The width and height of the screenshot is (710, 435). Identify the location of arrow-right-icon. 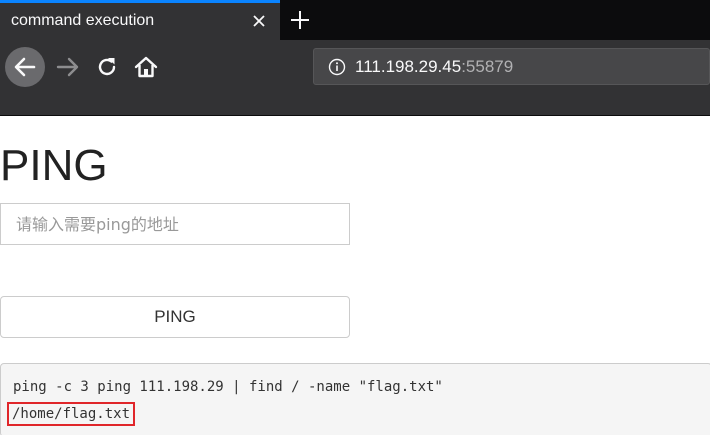
(68, 67).